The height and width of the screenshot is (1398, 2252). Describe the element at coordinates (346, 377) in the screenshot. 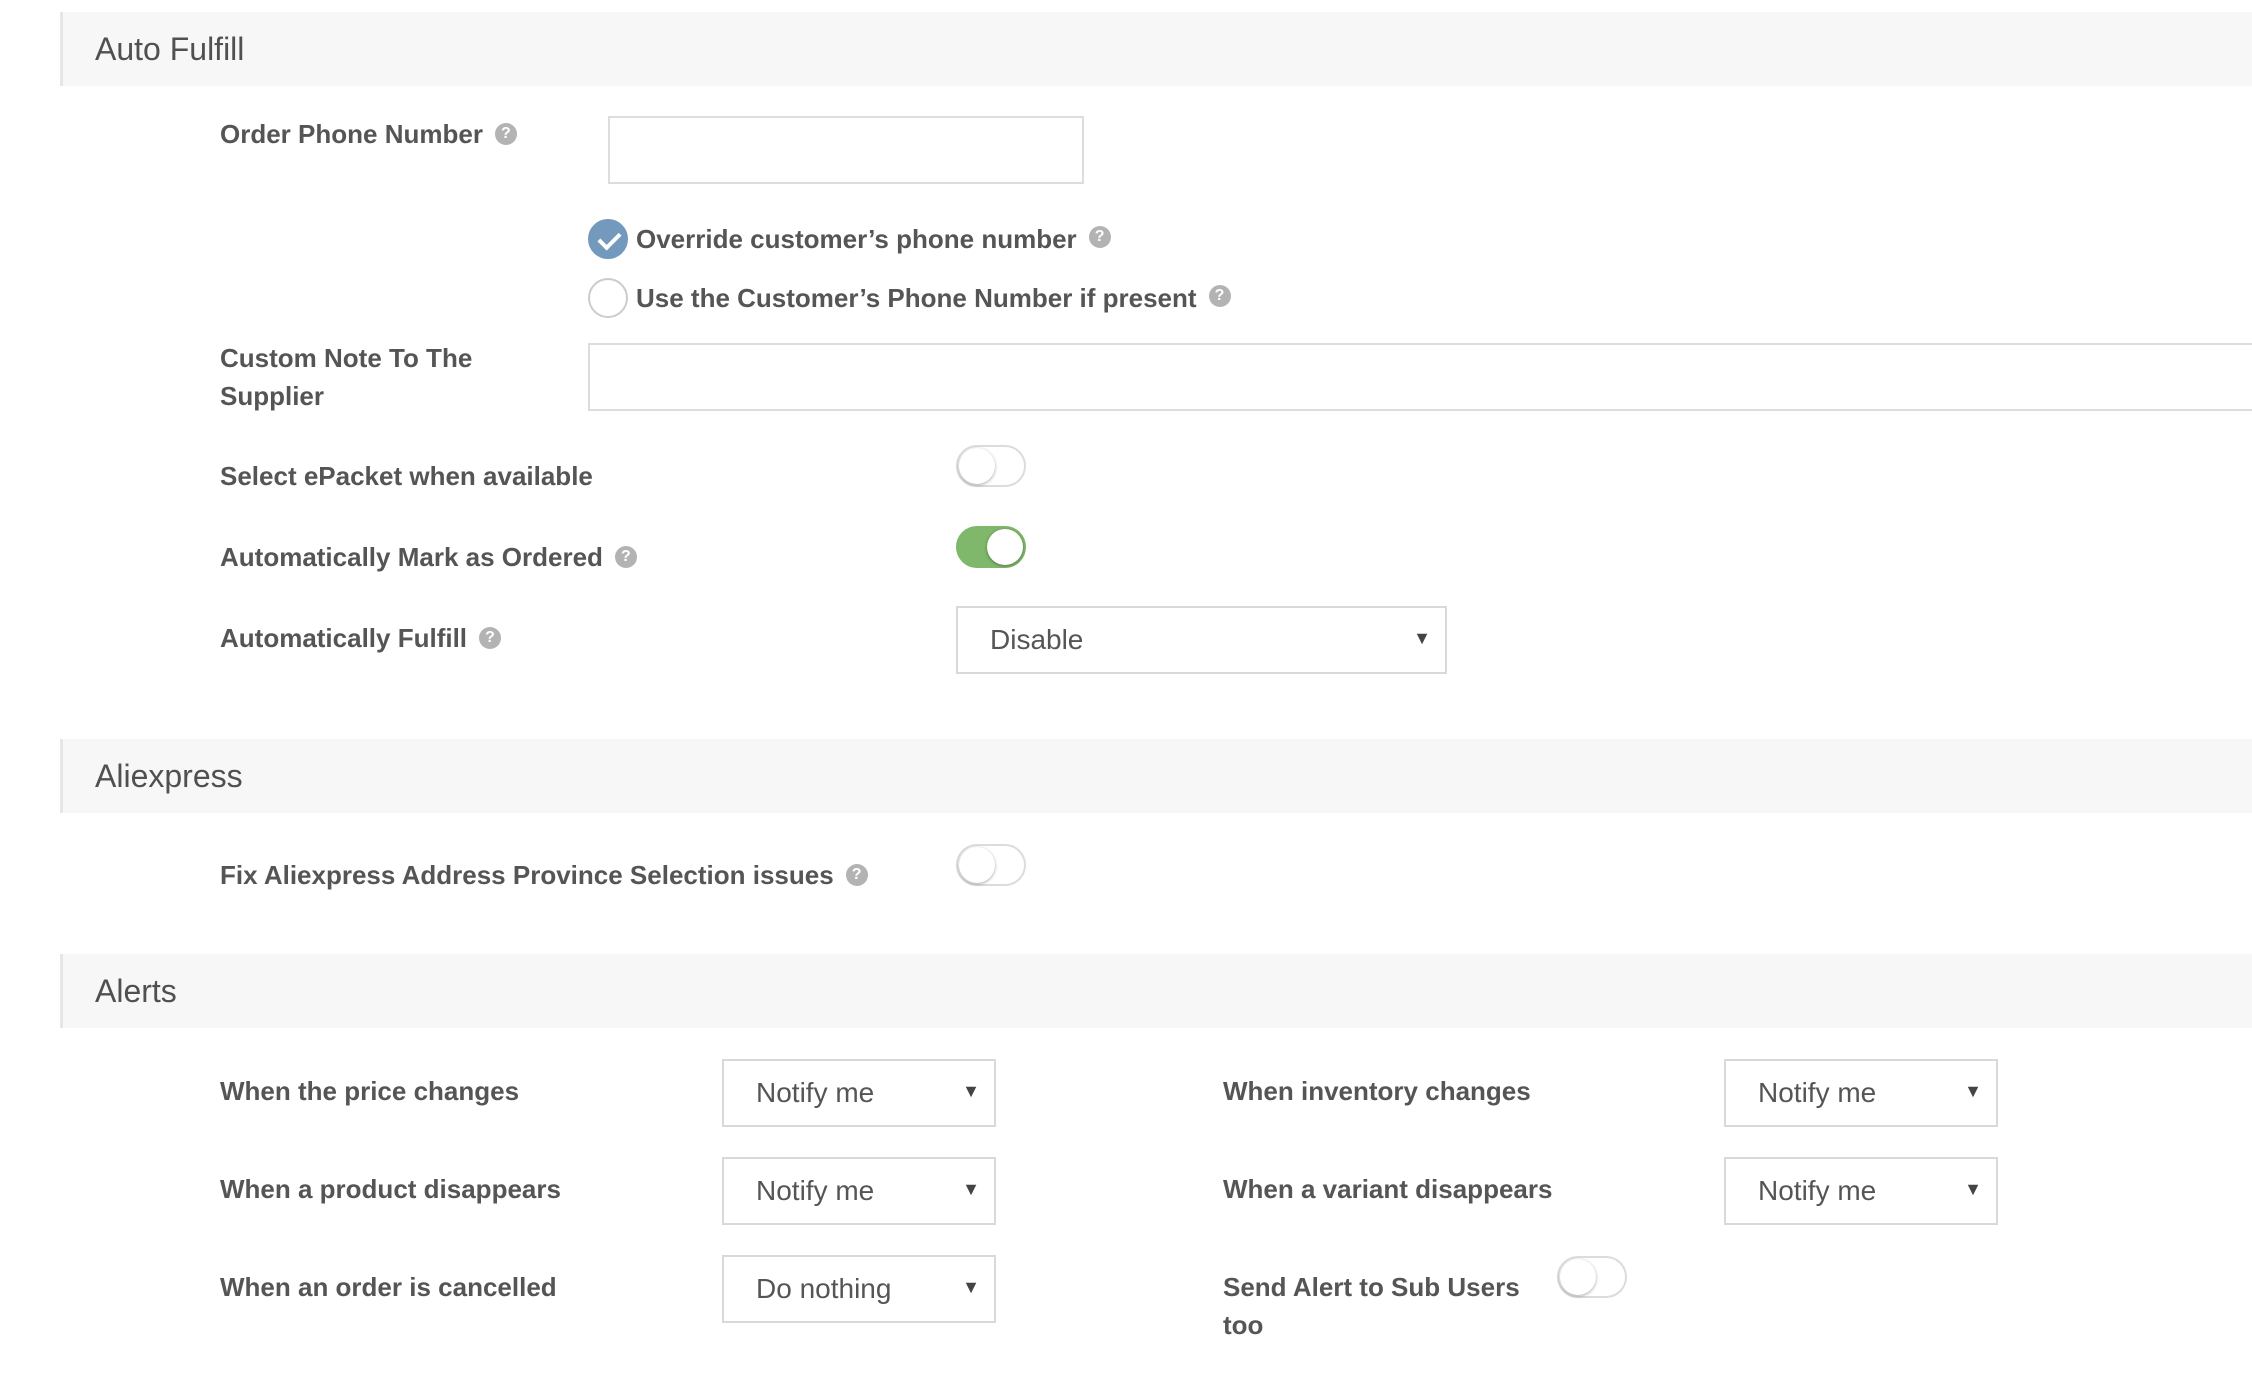

I see `custom-note-label: Custom Note To The Supplier` at that location.